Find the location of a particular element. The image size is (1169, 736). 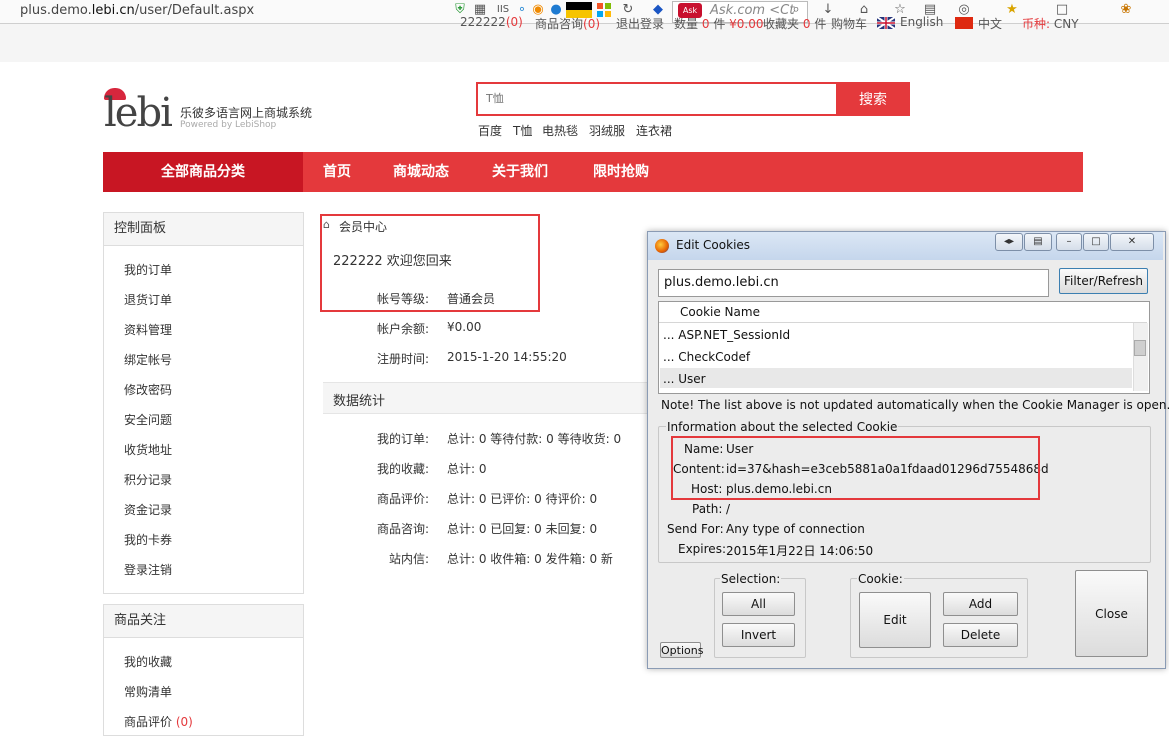

close-icon: ✕ is located at coordinates (1132, 242).